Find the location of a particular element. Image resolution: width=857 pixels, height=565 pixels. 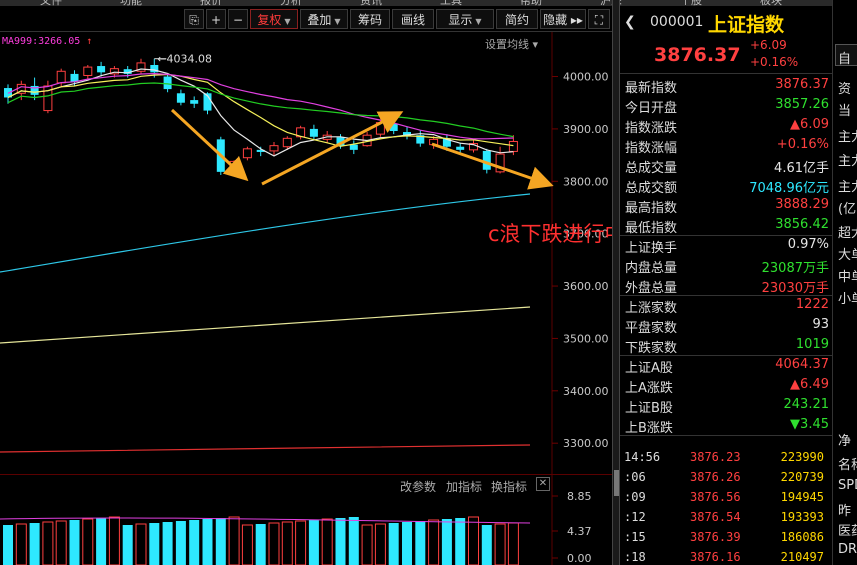

quote-row-label: 平盘家数 is located at coordinates (651, 328).